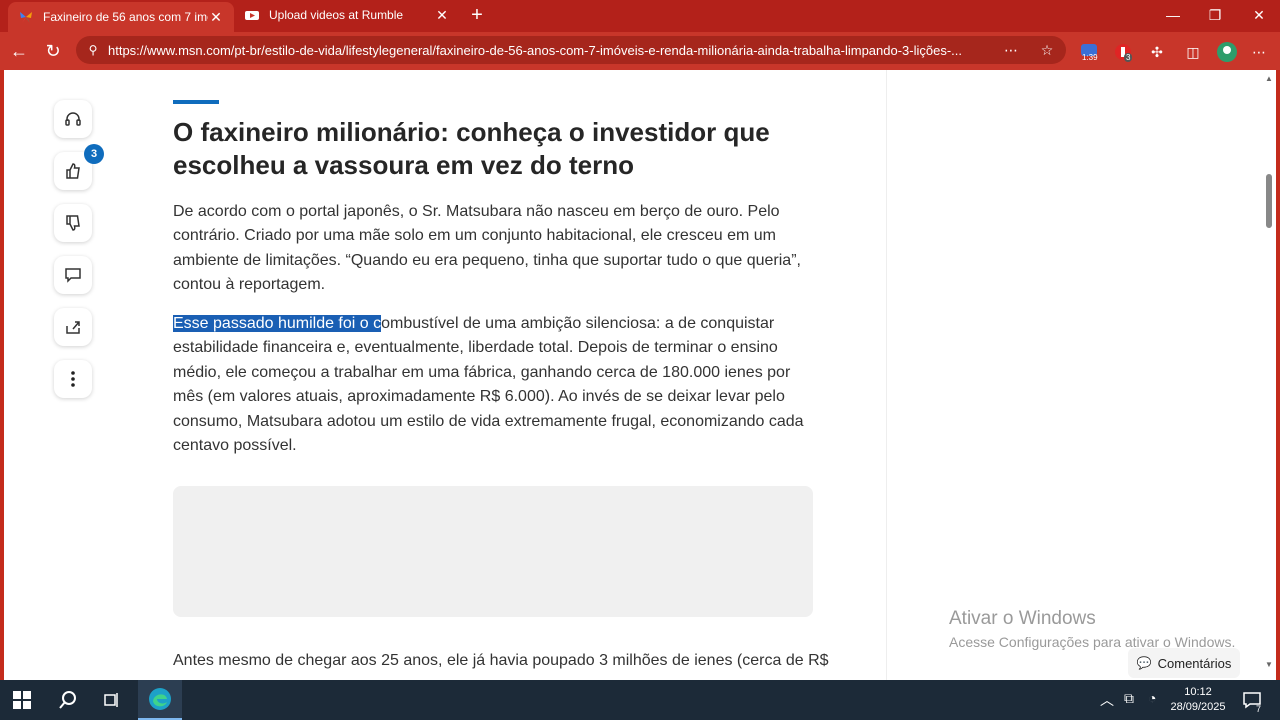 Image resolution: width=1280 pixels, height=720 pixels. Describe the element at coordinates (1269, 375) in the screenshot. I see `scrollbar: ▲ ▼` at that location.